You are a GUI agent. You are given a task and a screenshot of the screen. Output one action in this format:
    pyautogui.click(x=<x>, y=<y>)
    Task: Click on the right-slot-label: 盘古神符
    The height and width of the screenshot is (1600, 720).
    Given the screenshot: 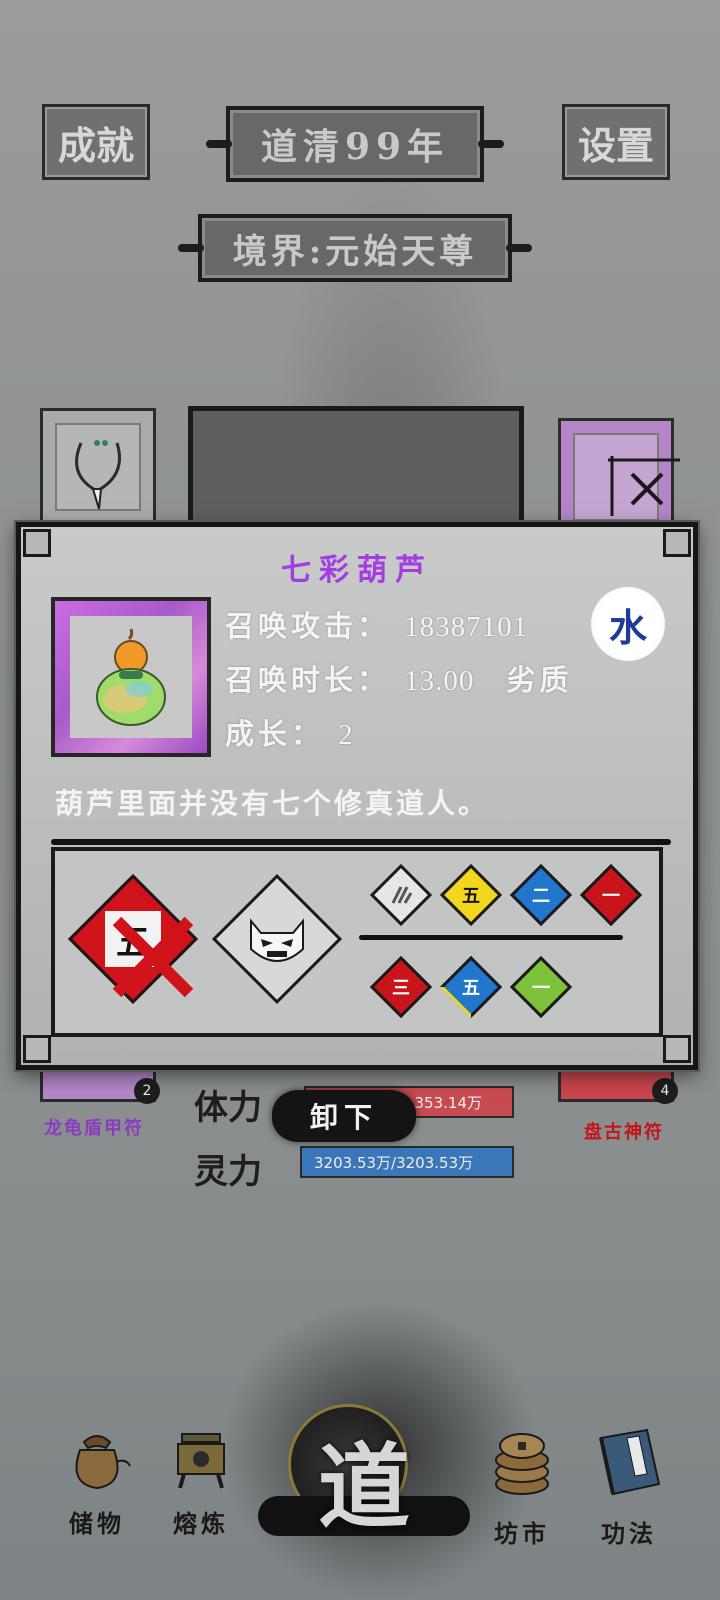 What is the action you would take?
    pyautogui.click(x=624, y=1132)
    